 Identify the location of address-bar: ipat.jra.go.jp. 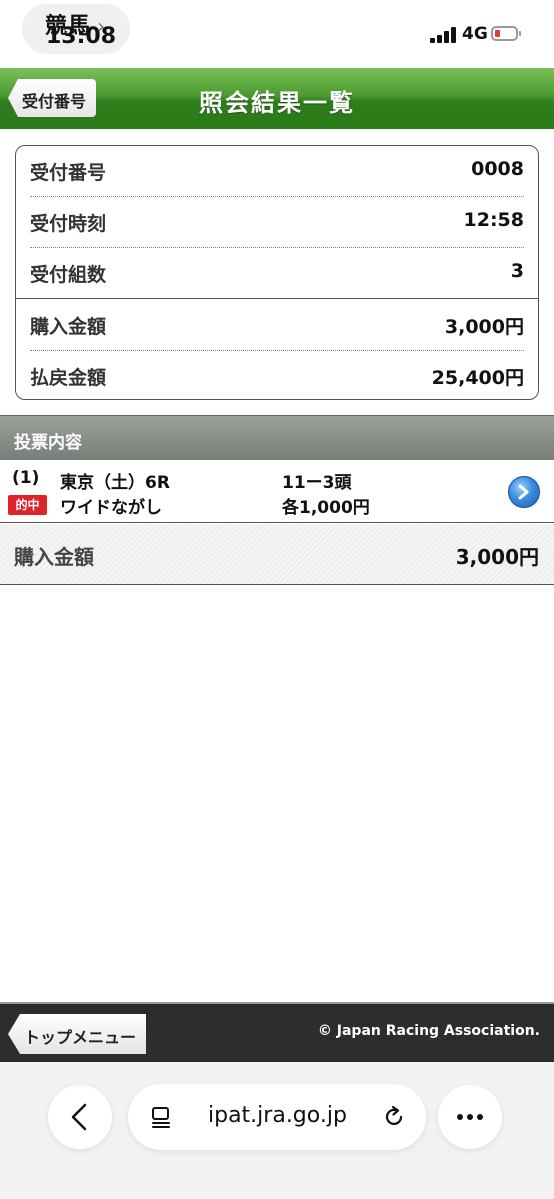
(277, 1117).